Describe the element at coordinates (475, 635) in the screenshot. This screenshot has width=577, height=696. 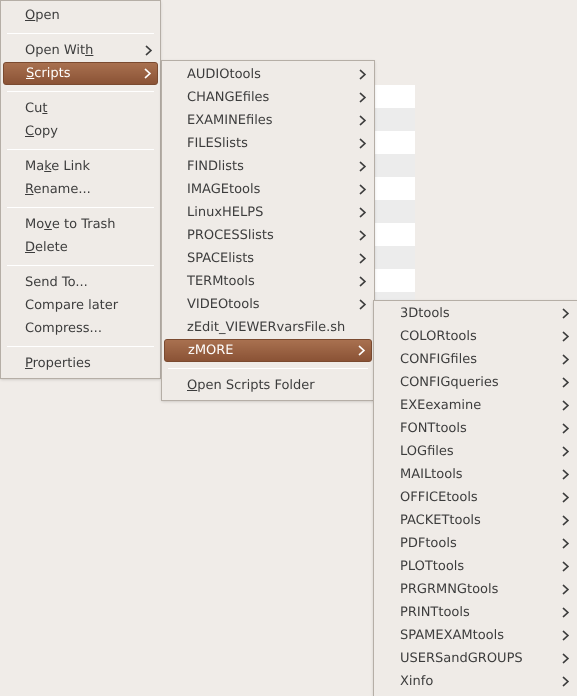
I see `menu-item: SPAMEXAMtools` at that location.